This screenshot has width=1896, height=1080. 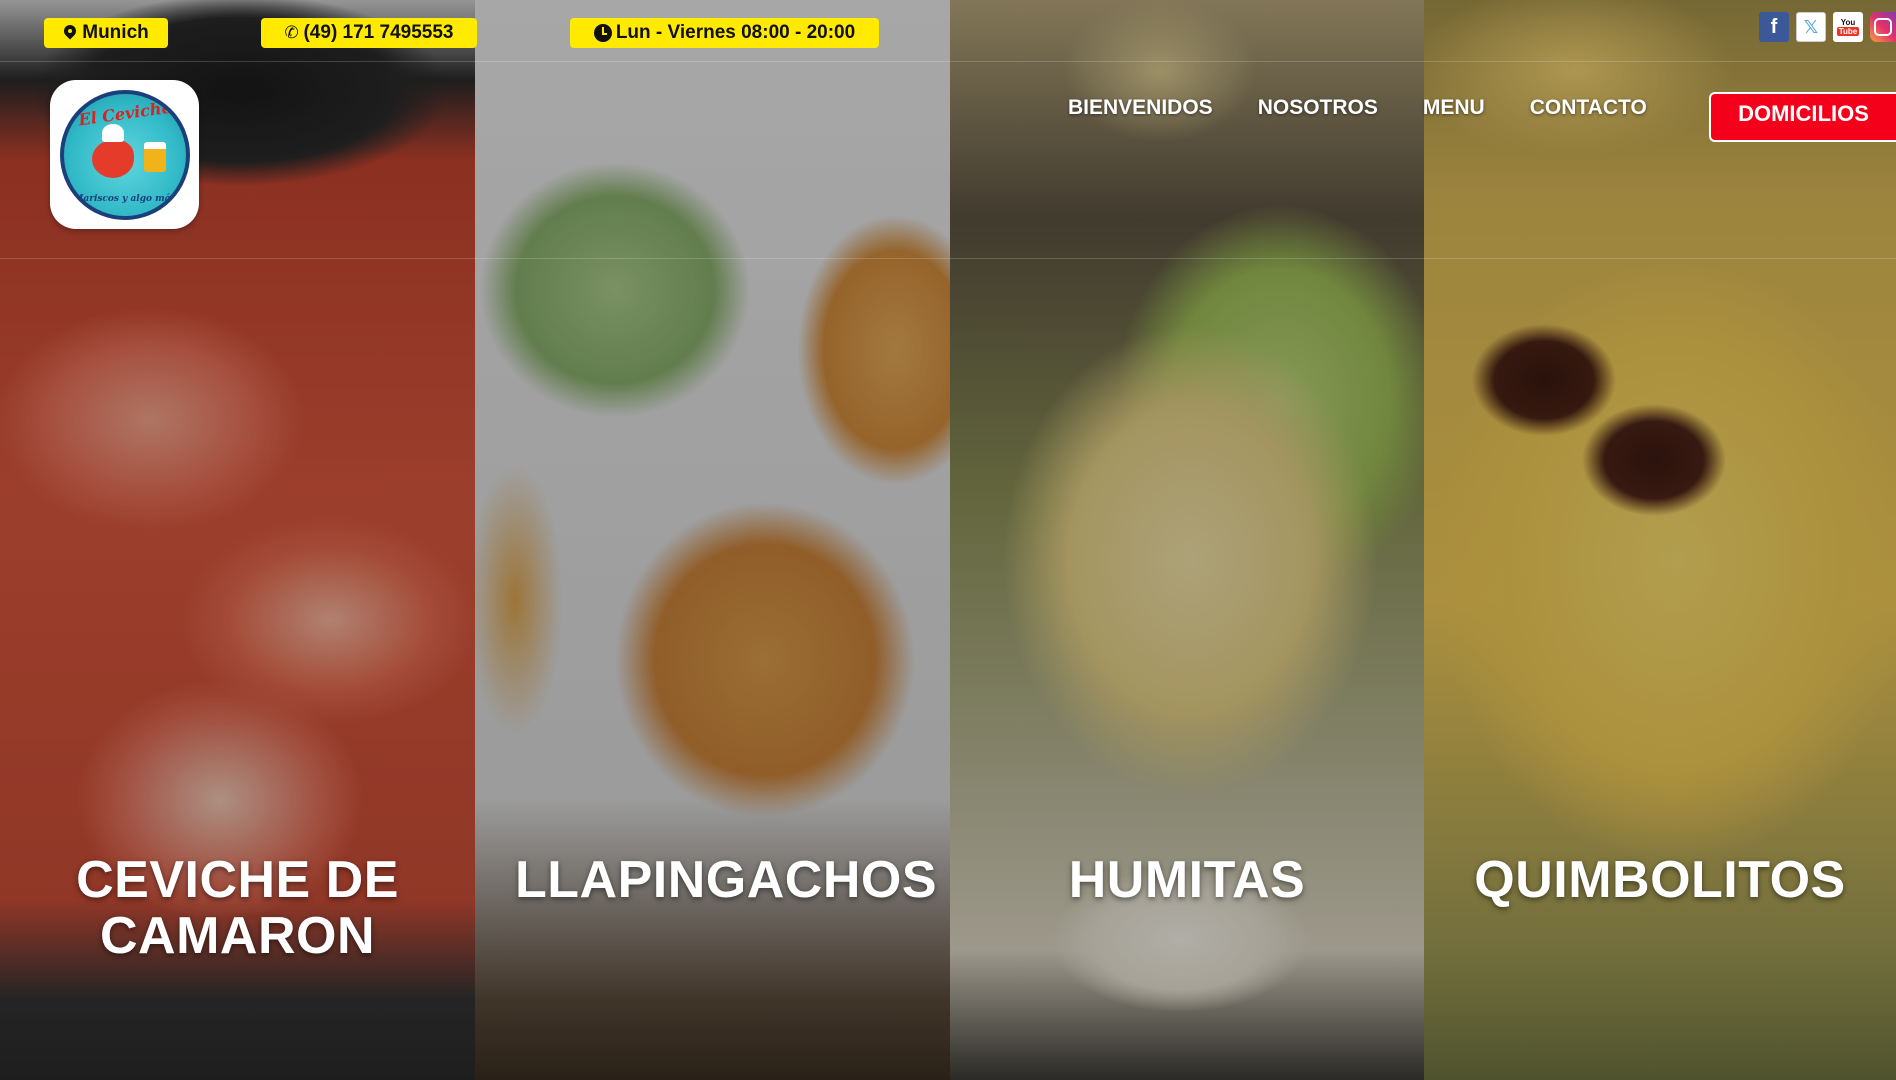 What do you see at coordinates (726, 880) in the screenshot?
I see `dish-title: LLAPINGACHOS` at bounding box center [726, 880].